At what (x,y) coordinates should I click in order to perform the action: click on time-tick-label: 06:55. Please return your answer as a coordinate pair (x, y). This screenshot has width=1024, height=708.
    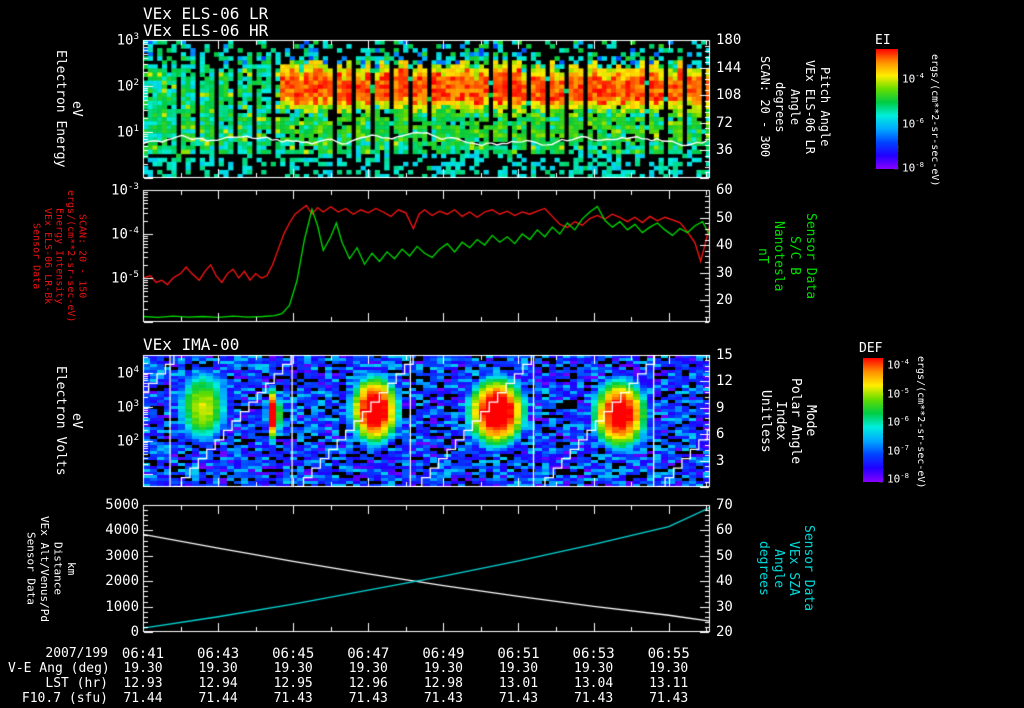
    Looking at the image, I should click on (668, 654).